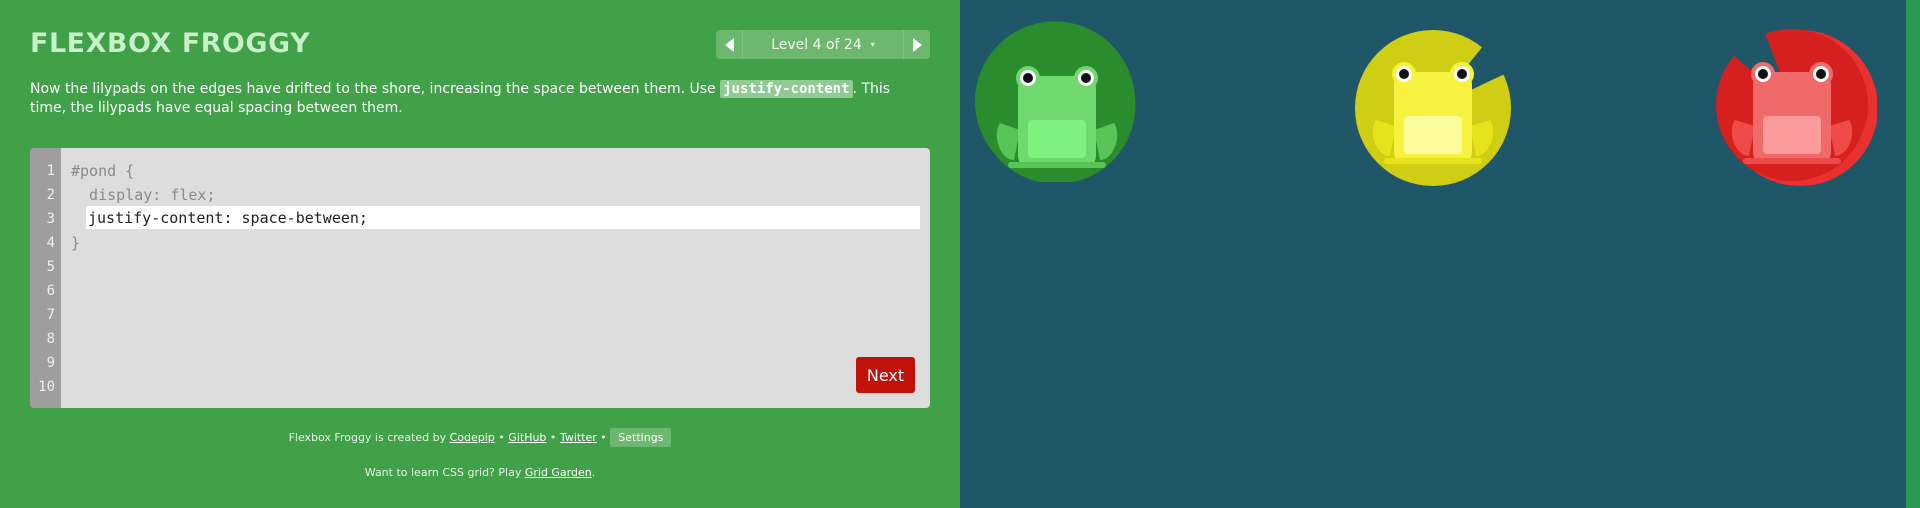  What do you see at coordinates (45, 278) in the screenshot?
I see `line-number-gutter: 1 2 3 4 5 6 7 8 9 10` at bounding box center [45, 278].